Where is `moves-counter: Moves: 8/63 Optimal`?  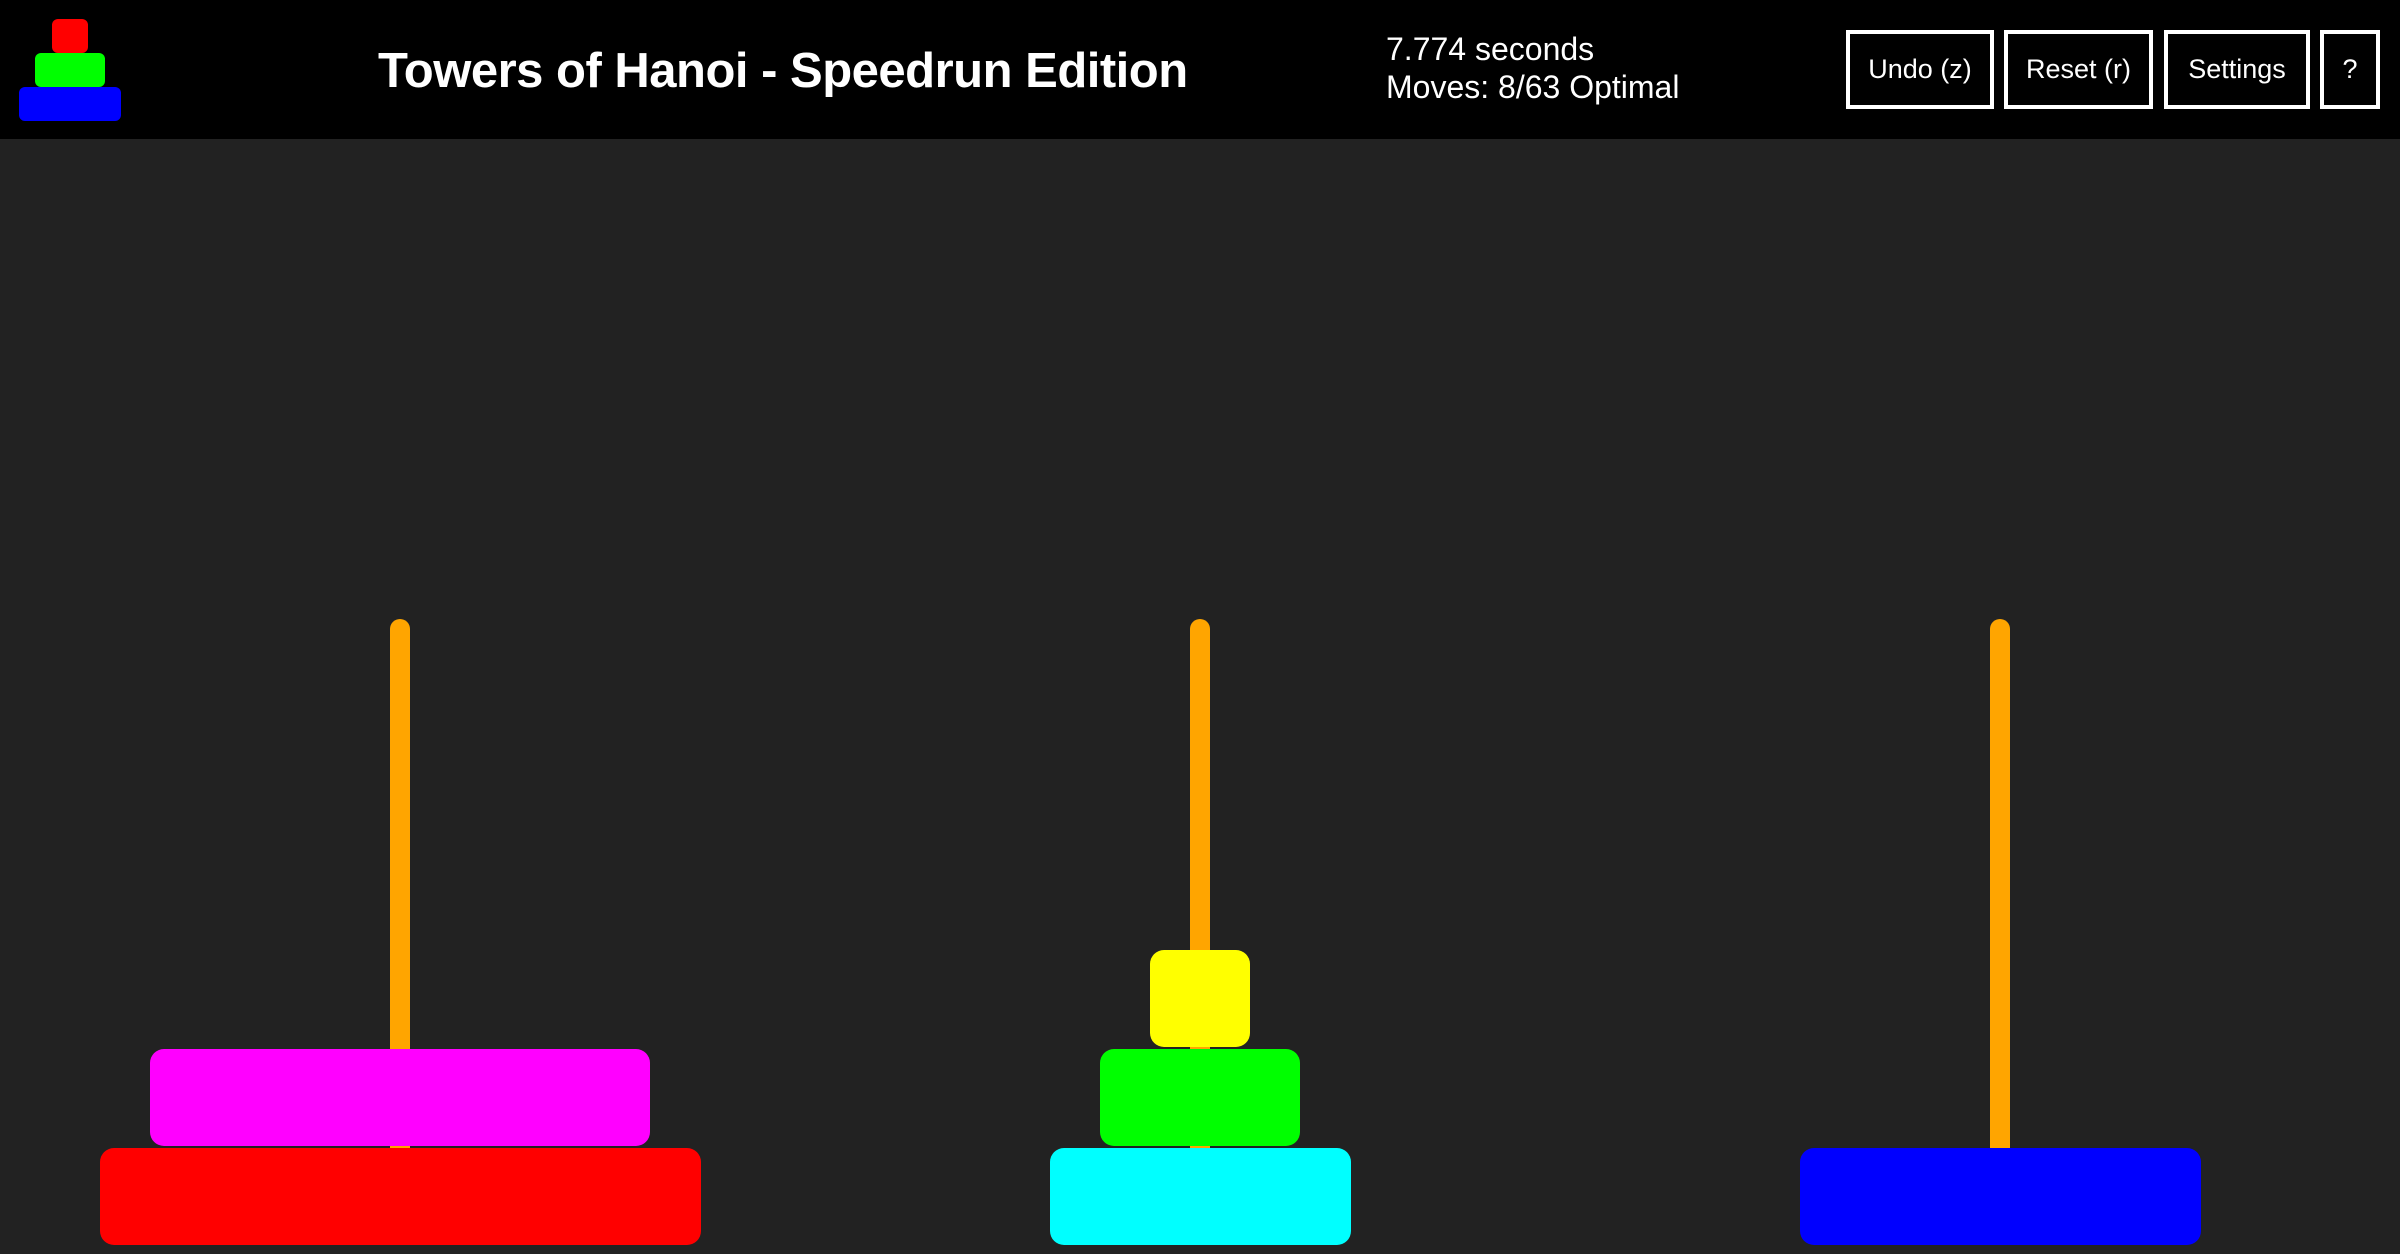 moves-counter: Moves: 8/63 Optimal is located at coordinates (1533, 87).